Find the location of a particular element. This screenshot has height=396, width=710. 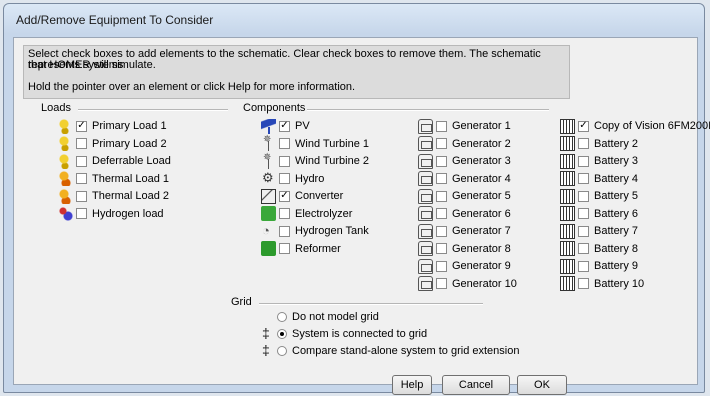

component-row: Hydrogen Tank is located at coordinates (315, 231).